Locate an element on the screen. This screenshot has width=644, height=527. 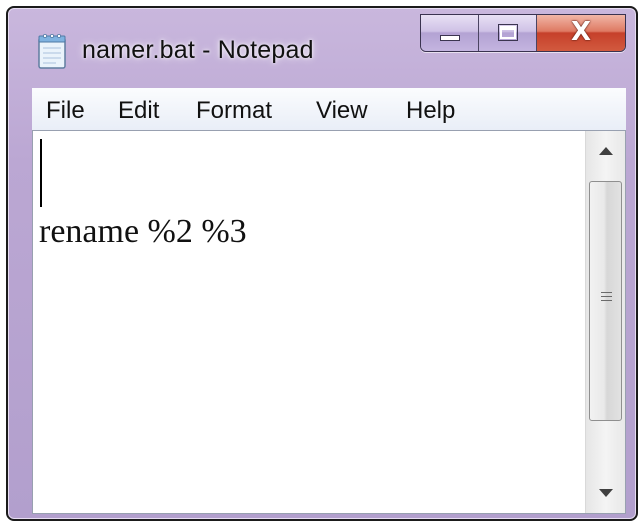
vertical-scrollbar is located at coordinates (605, 322).